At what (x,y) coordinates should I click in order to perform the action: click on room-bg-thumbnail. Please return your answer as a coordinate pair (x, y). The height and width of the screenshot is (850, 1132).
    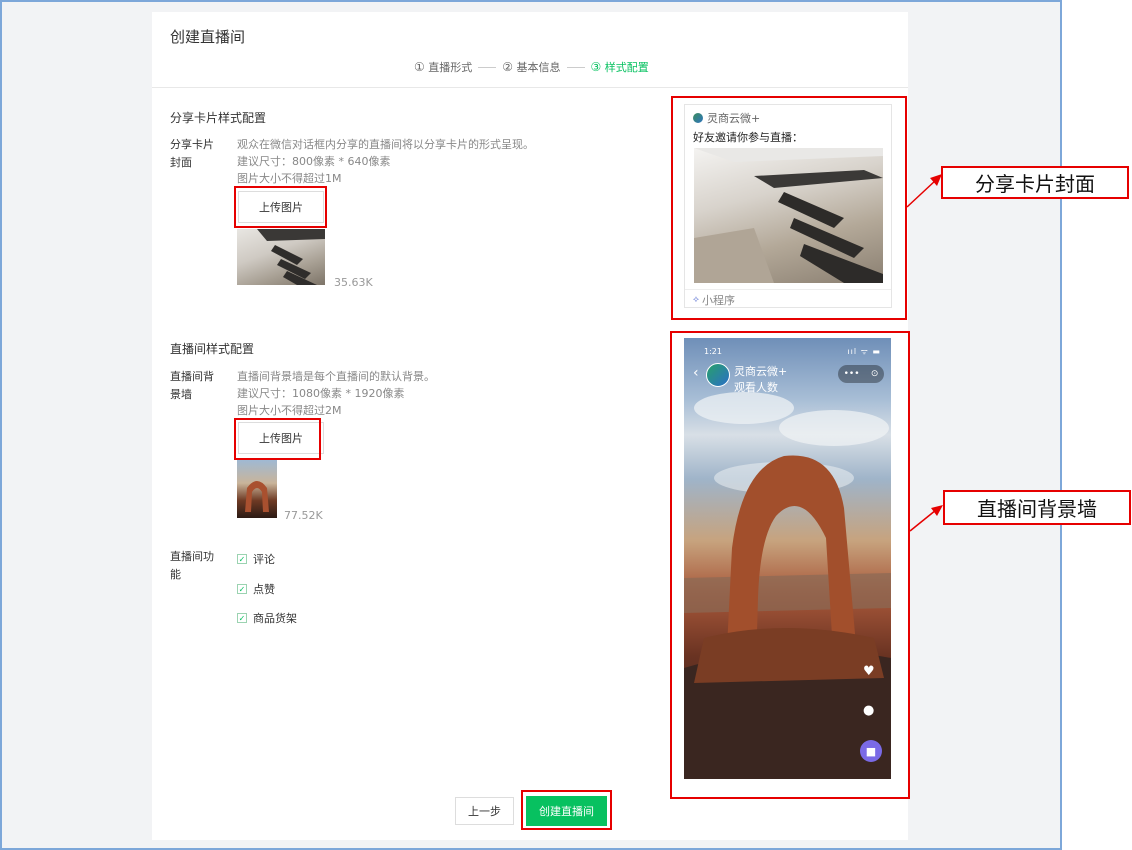
    Looking at the image, I should click on (257, 489).